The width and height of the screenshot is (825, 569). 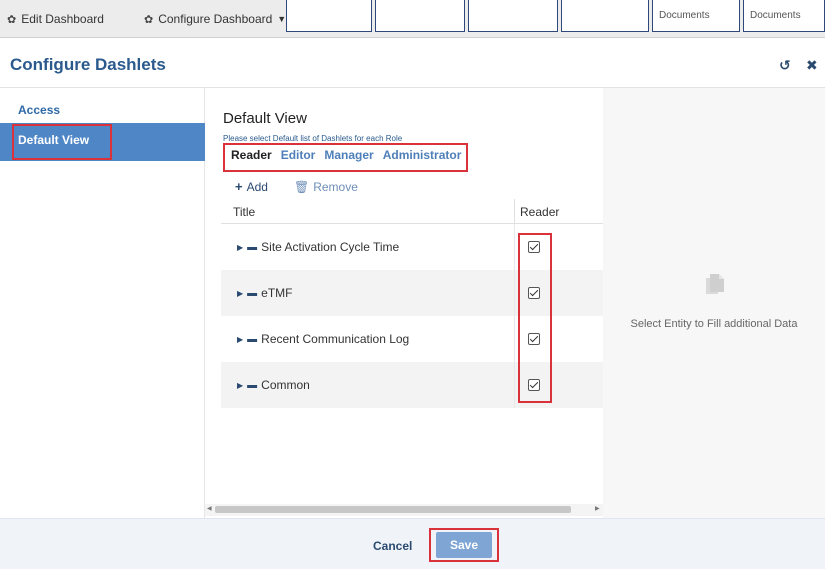 I want to click on row-title: Recent Communication Log, so click(x=335, y=339).